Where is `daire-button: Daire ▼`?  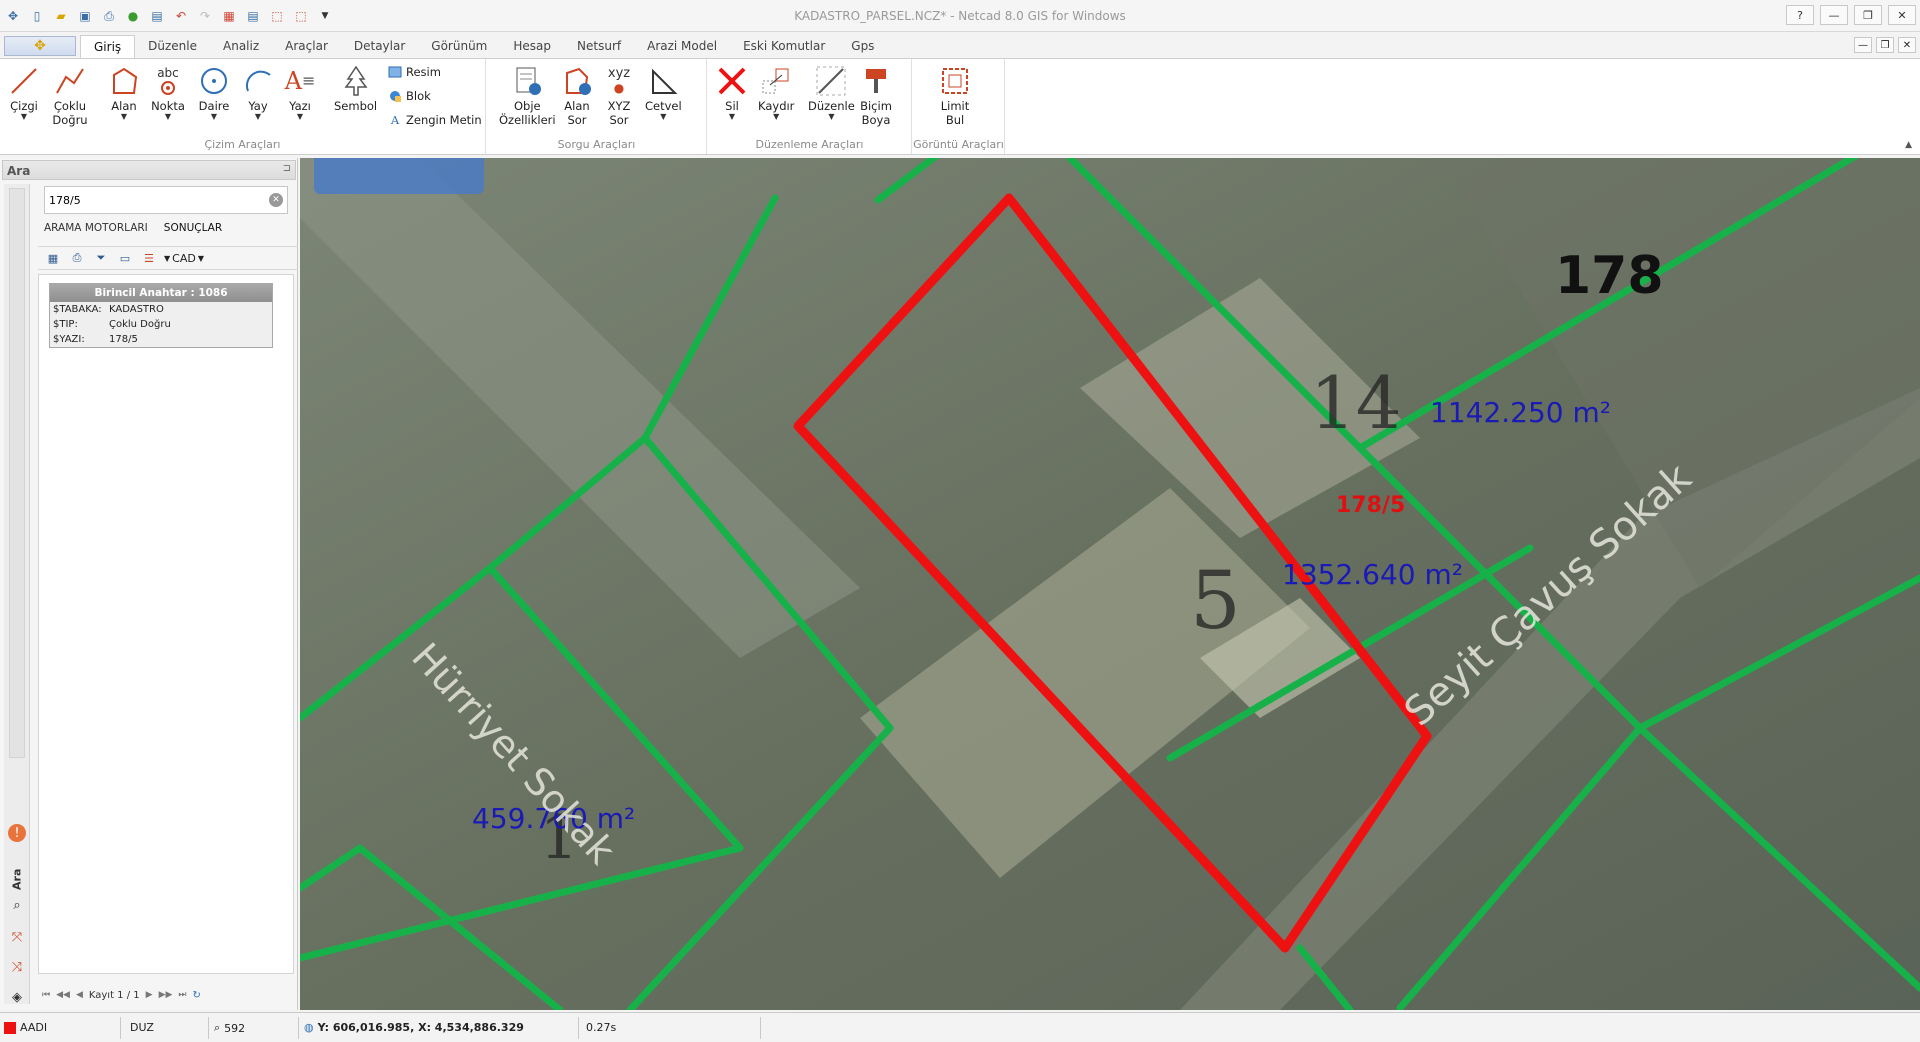
daire-button: Daire ▼ is located at coordinates (214, 92).